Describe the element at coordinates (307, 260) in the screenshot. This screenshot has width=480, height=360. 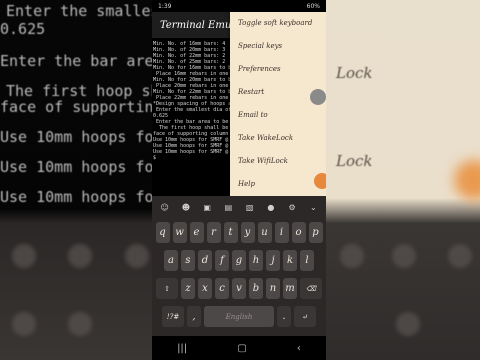
I see `key-l: l` at that location.